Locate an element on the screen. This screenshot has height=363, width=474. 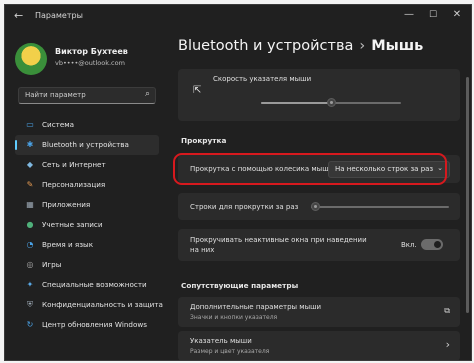
lines-to-scroll-card: Строки для прокрутки за раз is located at coordinates (319, 206).